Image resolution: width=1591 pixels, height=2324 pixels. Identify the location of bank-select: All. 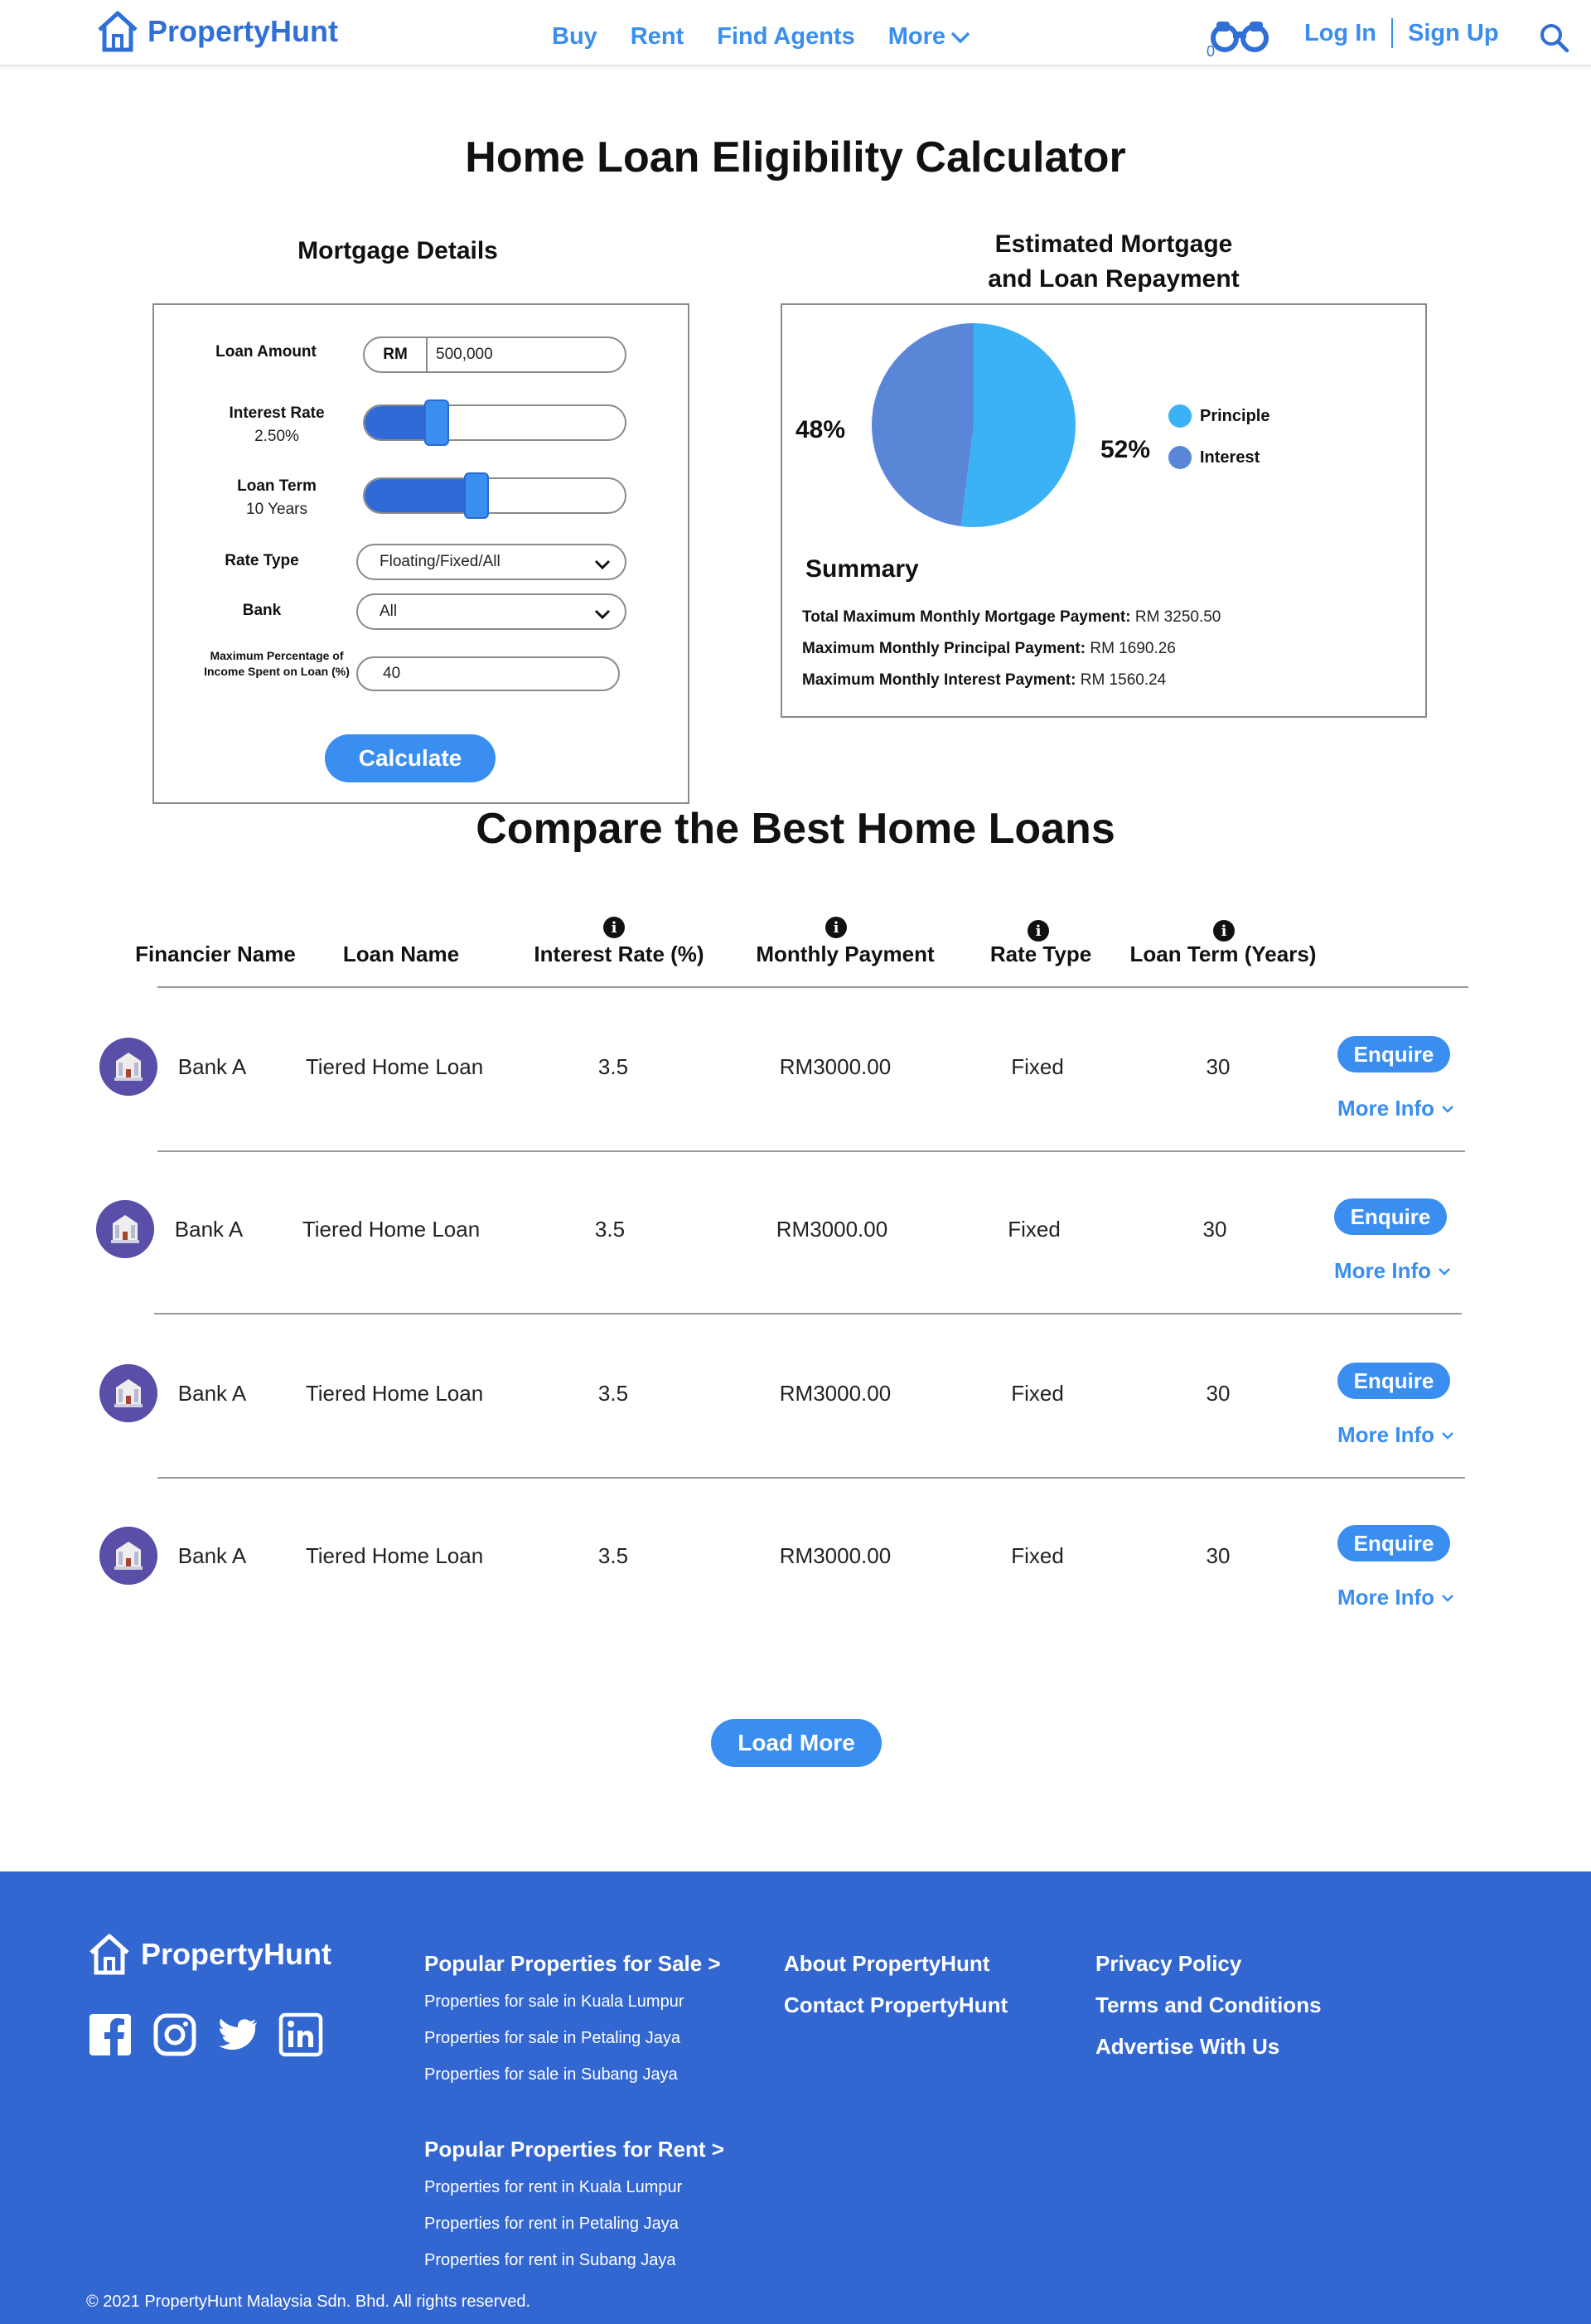
(491, 611).